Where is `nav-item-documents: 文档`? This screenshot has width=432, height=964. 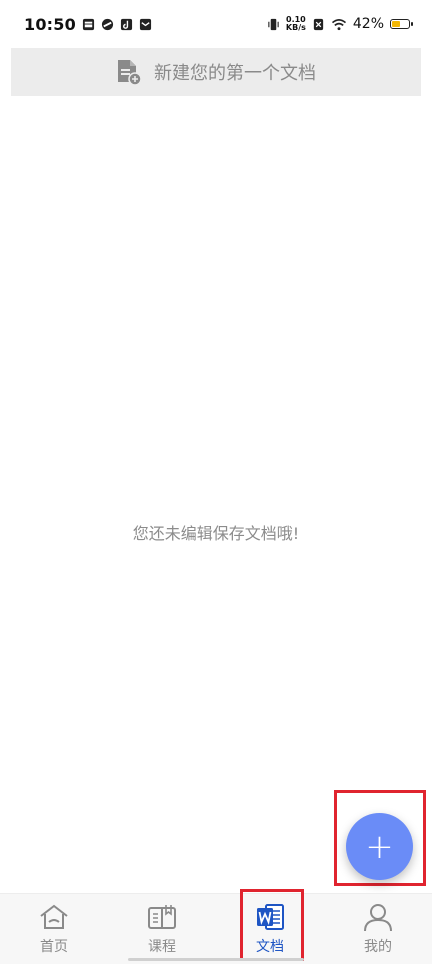
nav-item-documents: 文档 is located at coordinates (270, 929).